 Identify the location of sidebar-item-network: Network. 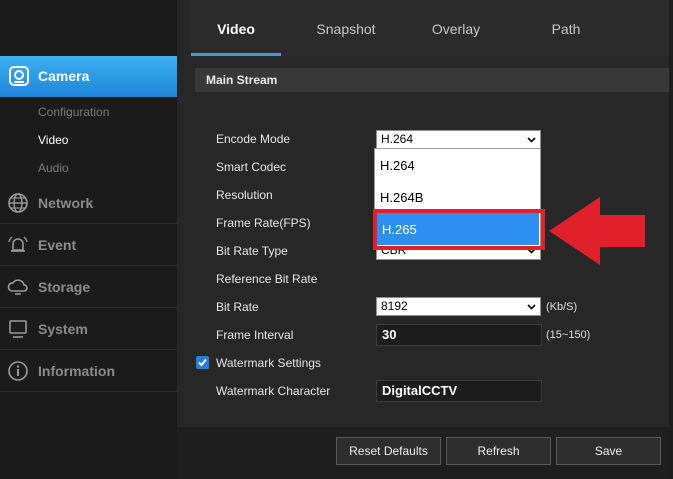
(88, 203).